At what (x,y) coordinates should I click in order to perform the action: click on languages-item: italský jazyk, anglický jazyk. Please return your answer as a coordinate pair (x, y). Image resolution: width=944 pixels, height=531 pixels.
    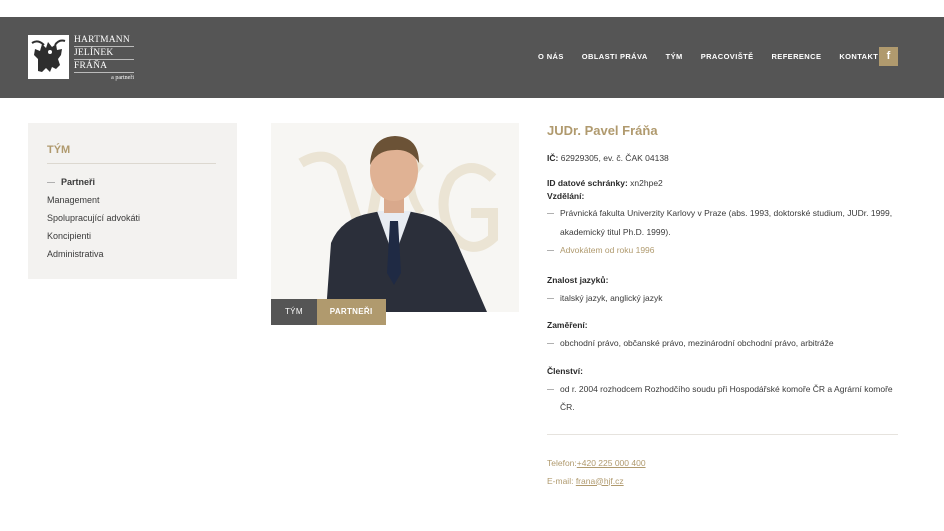
    Looking at the image, I should click on (722, 298).